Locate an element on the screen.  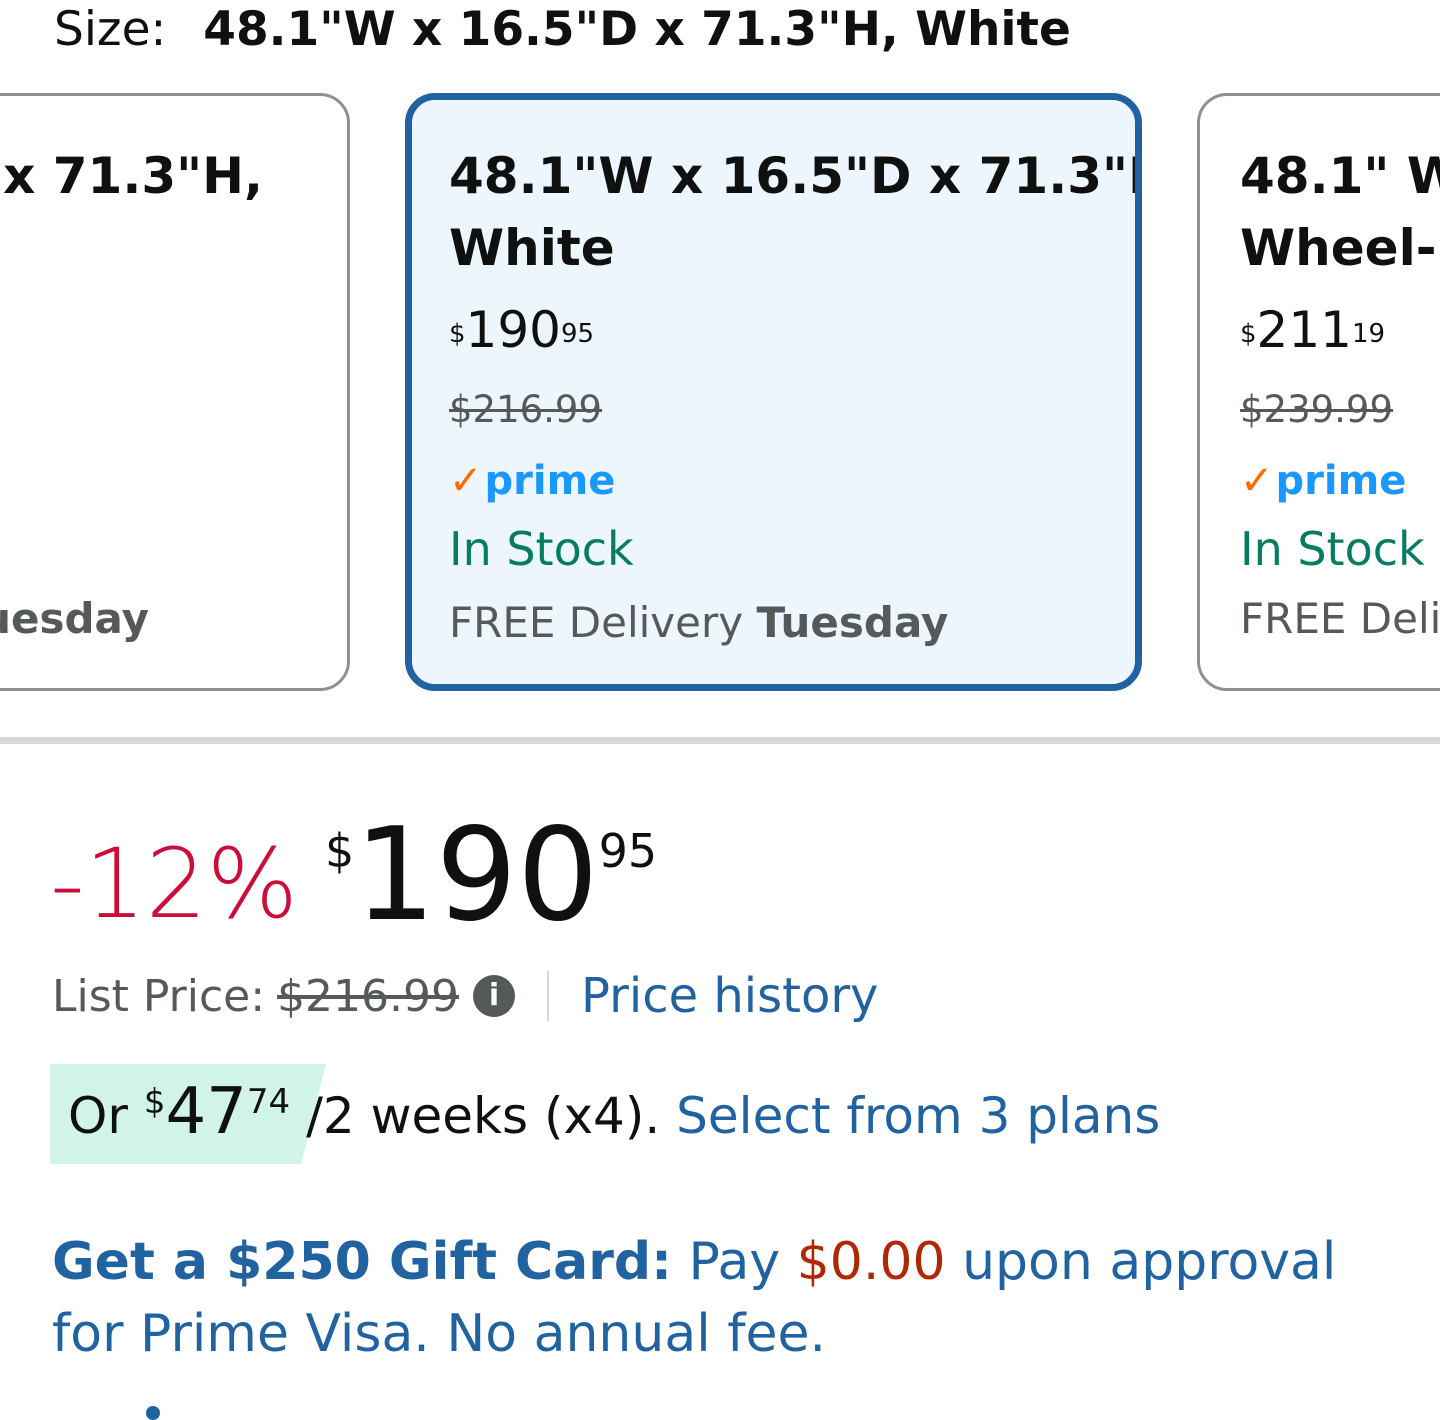
size-option-title: D x 71.3"H, is located at coordinates (131, 176).